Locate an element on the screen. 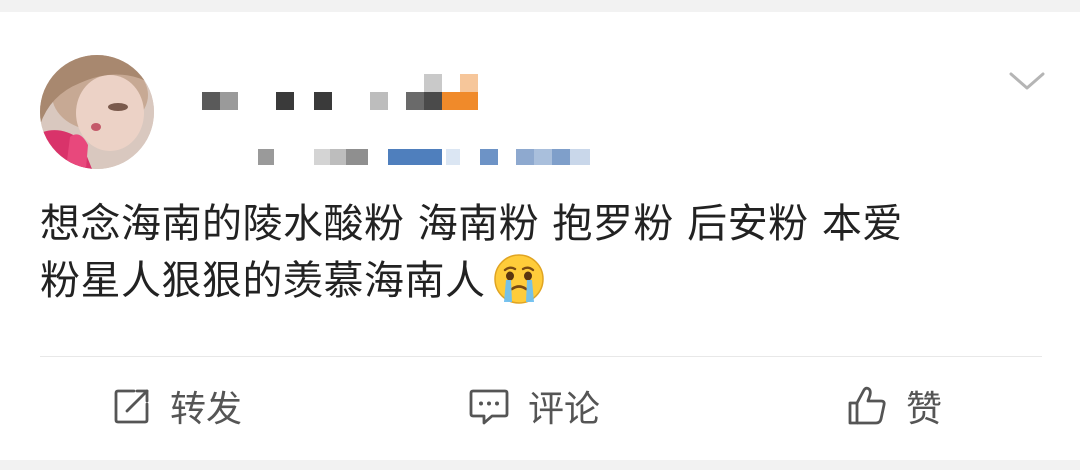 This screenshot has height=470, width=1080. comment-label: 评论 is located at coordinates (564, 409).